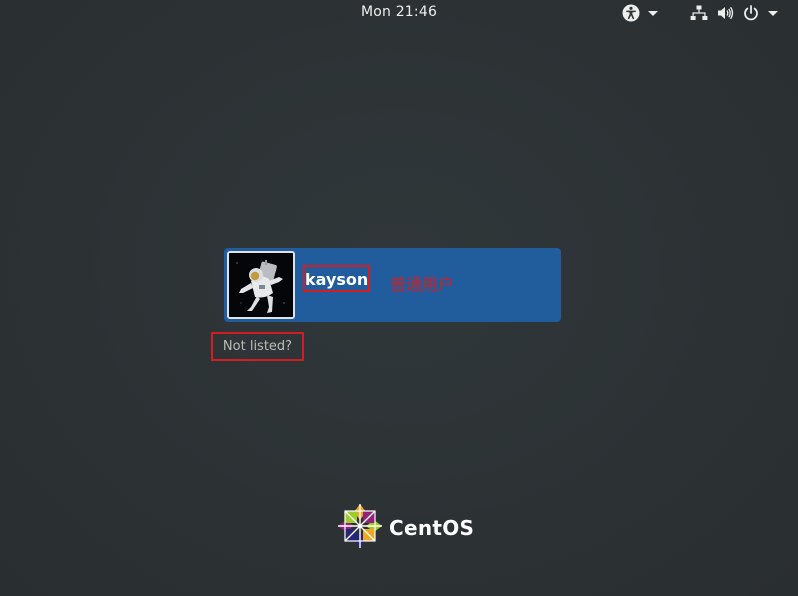  I want to click on username-highlight: kayson, so click(336, 278).